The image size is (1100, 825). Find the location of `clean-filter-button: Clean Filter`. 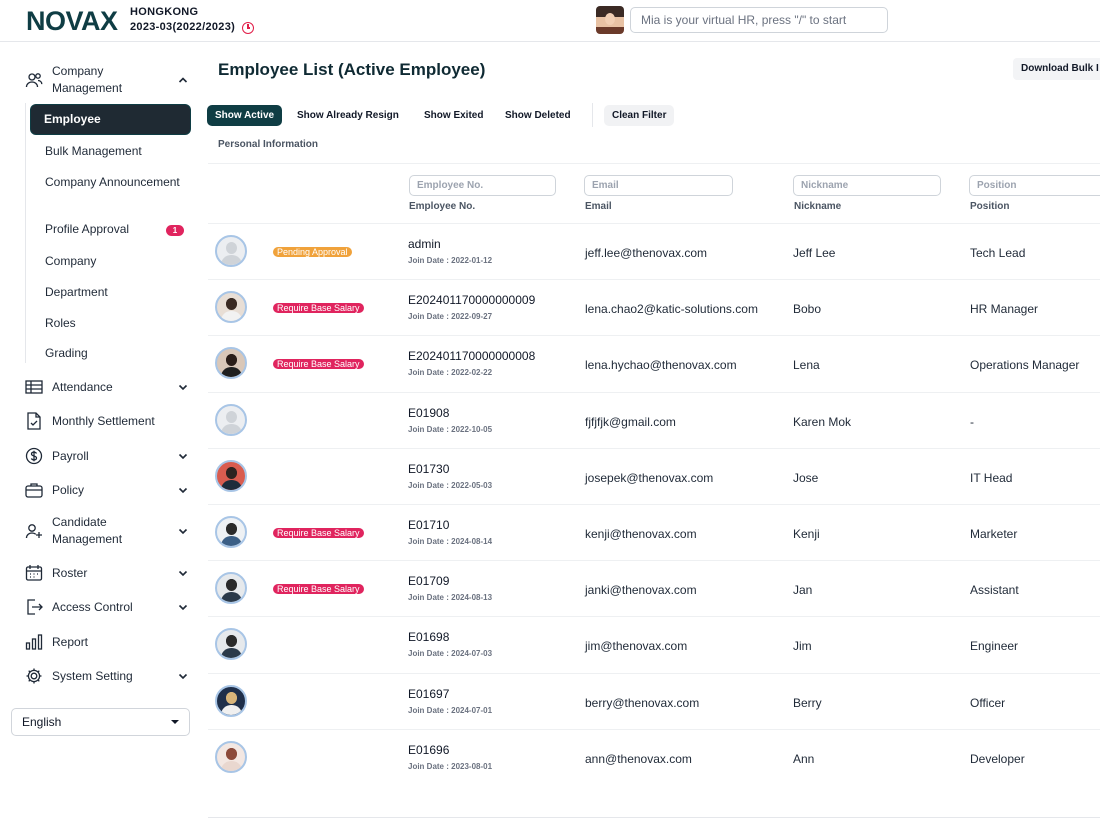

clean-filter-button: Clean Filter is located at coordinates (639, 115).